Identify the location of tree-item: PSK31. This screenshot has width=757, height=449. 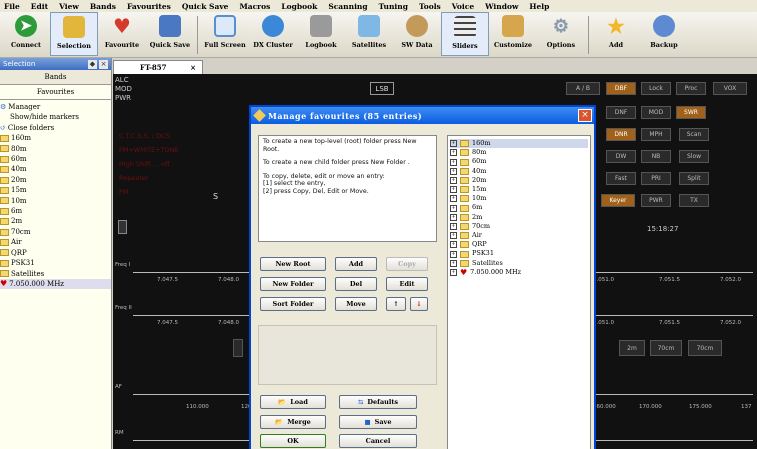
(55, 263).